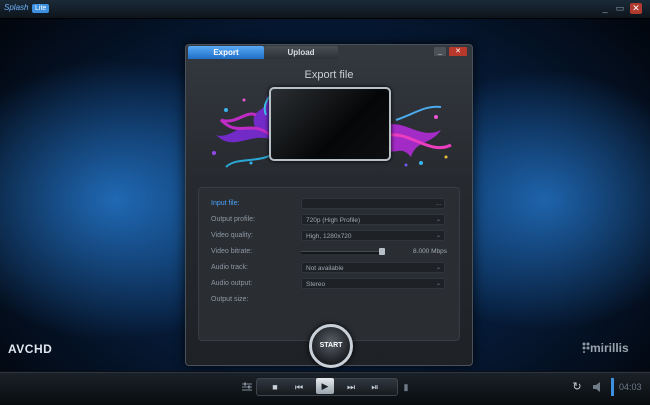  What do you see at coordinates (351, 387) in the screenshot?
I see `next-icon: ⏭` at bounding box center [351, 387].